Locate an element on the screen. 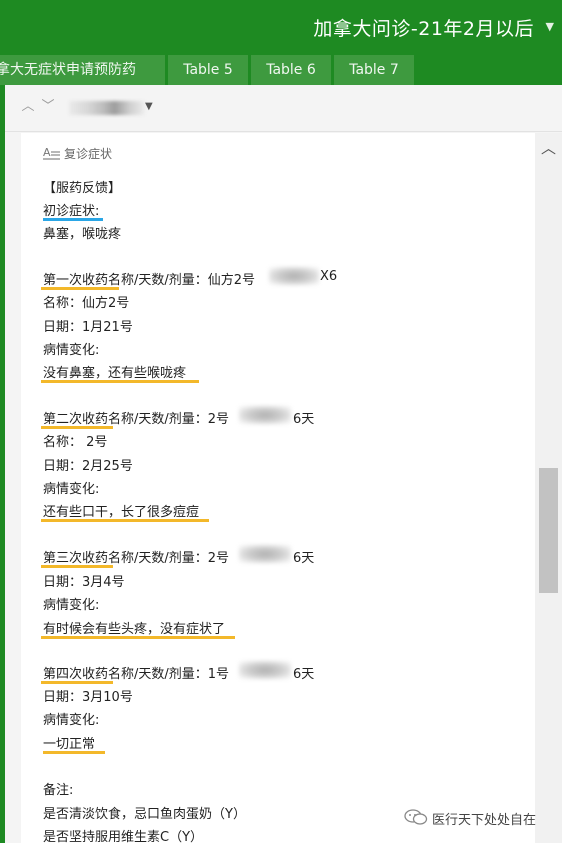  notebook-title: 加拿大问诊-21年2月以后 is located at coordinates (423, 27).